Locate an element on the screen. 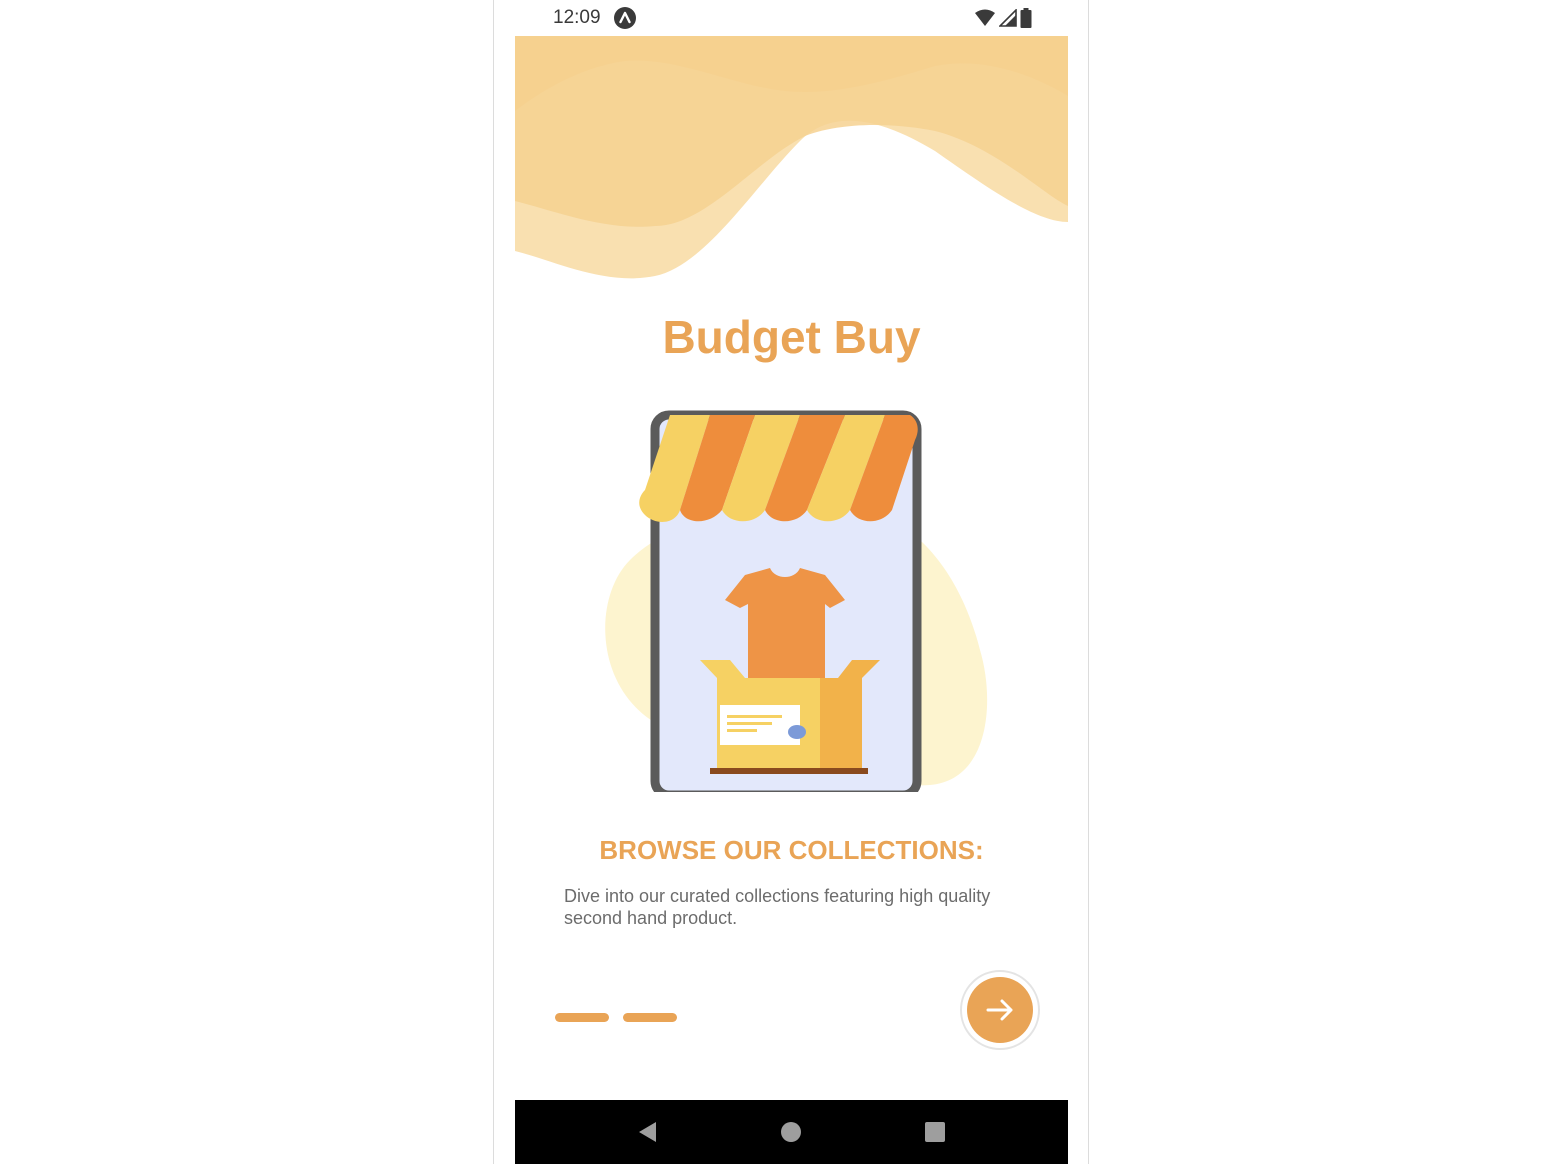 Image resolution: width=1552 pixels, height=1164 pixels. battery-icon is located at coordinates (1026, 18).